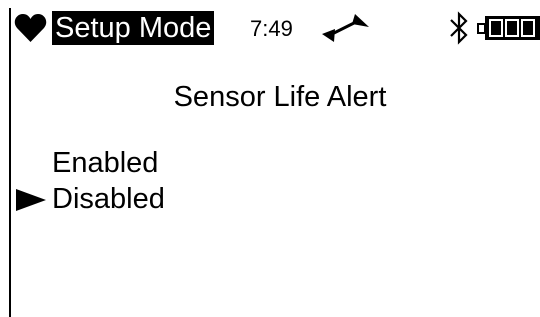 The width and height of the screenshot is (540, 317). I want to click on clock: 7:49, so click(271, 28).